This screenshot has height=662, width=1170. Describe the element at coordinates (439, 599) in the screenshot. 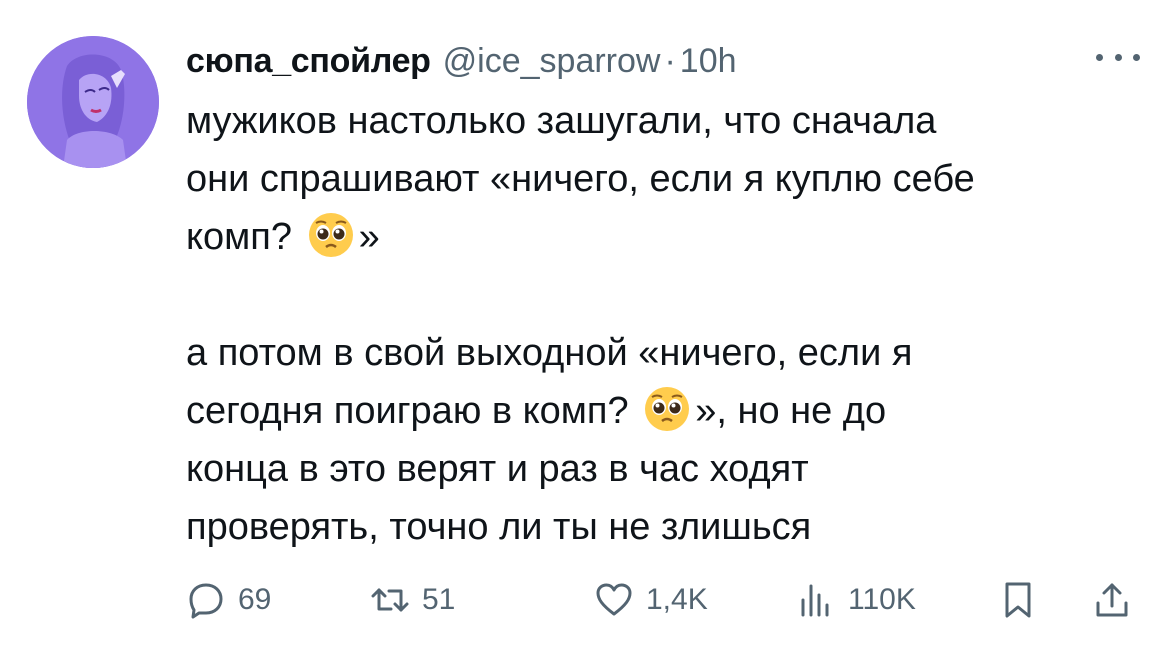

I see `retweet-count: 51` at that location.